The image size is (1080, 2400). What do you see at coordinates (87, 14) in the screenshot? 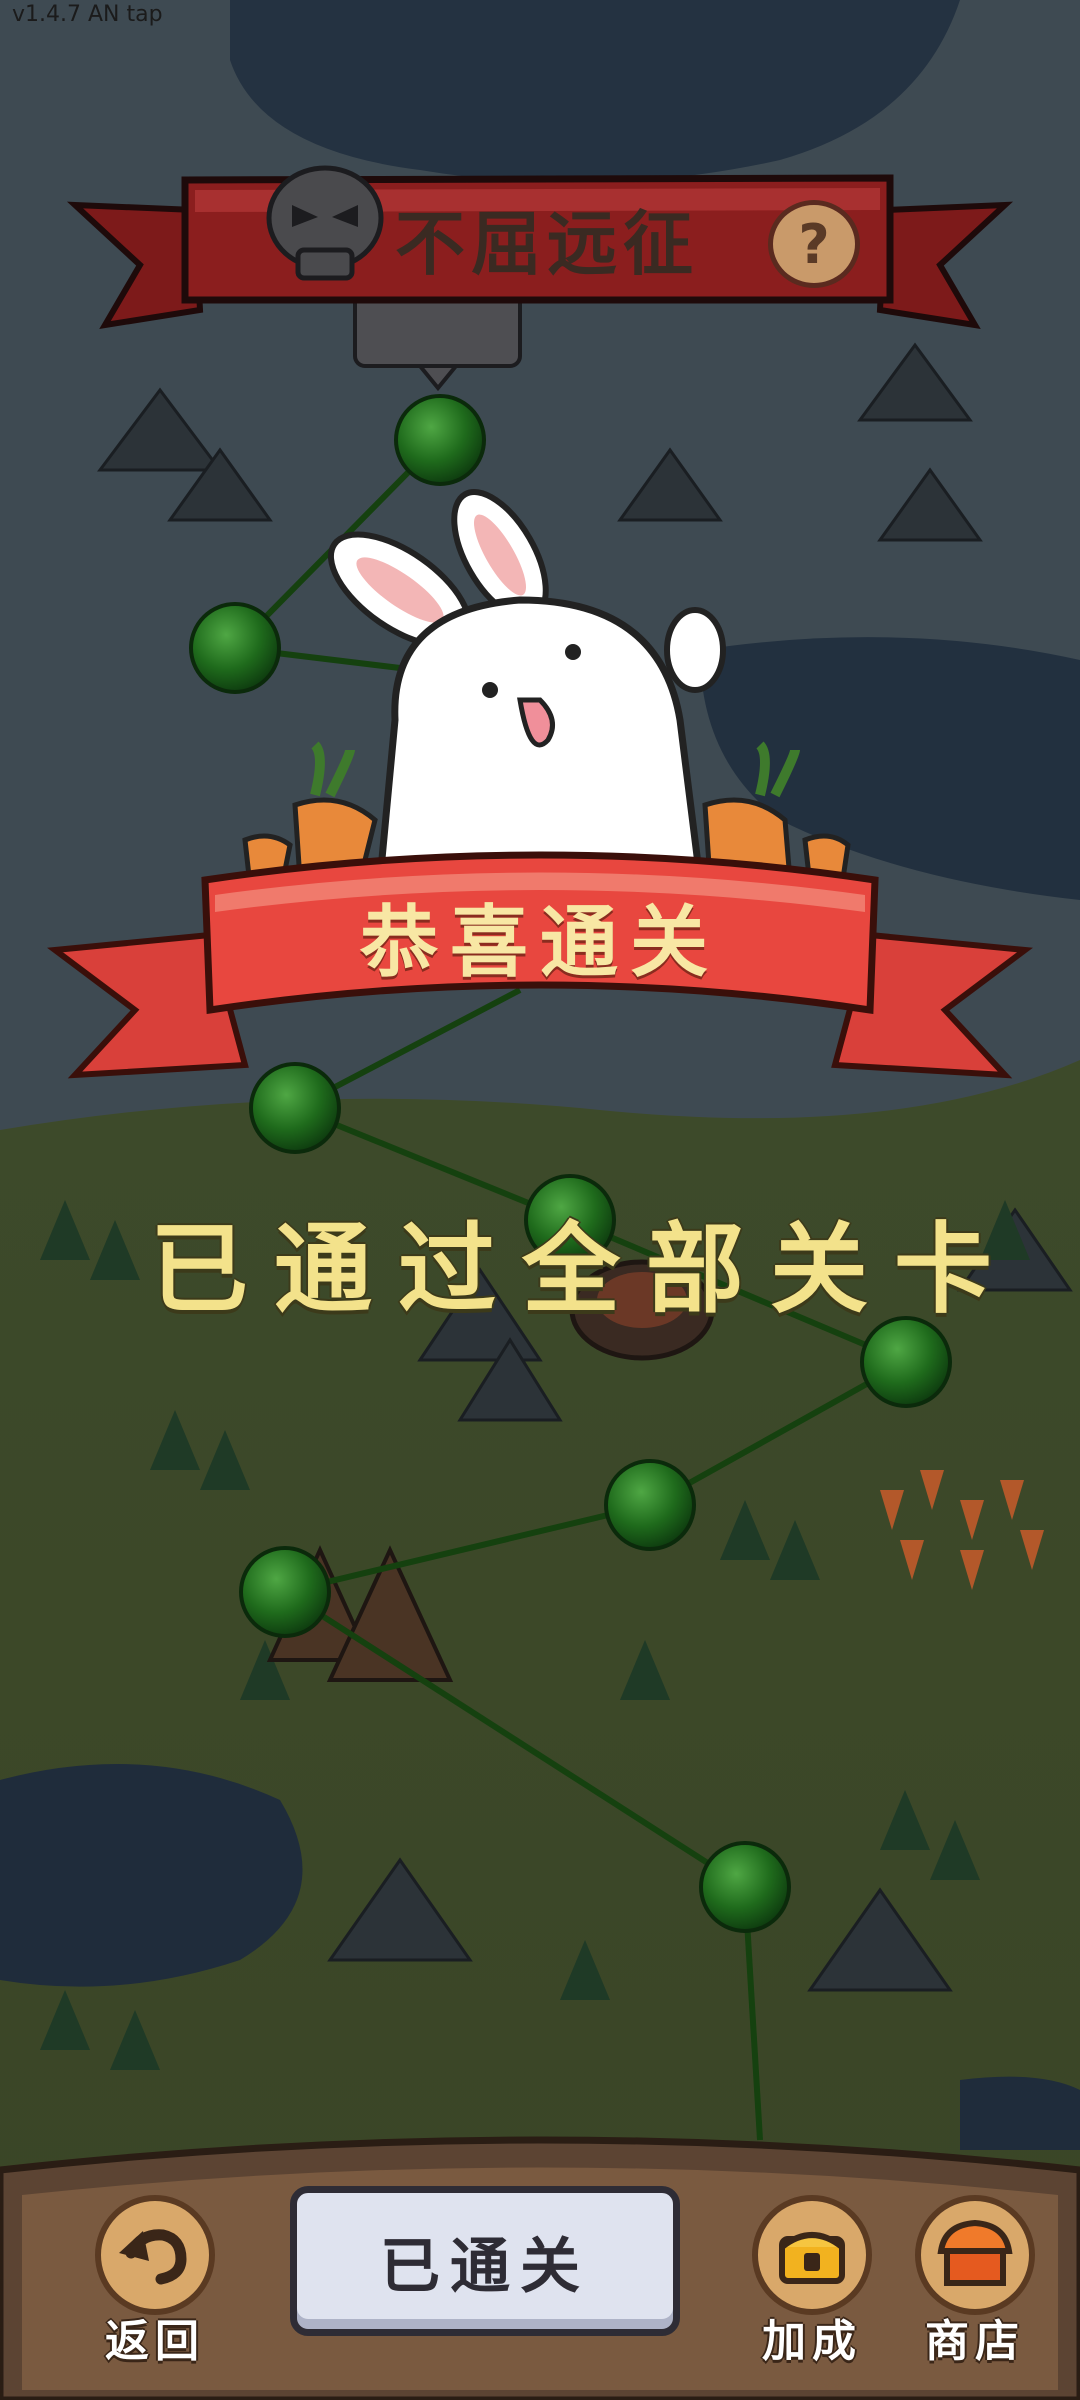
I see `version-label: v1.4.7 AN tap` at bounding box center [87, 14].